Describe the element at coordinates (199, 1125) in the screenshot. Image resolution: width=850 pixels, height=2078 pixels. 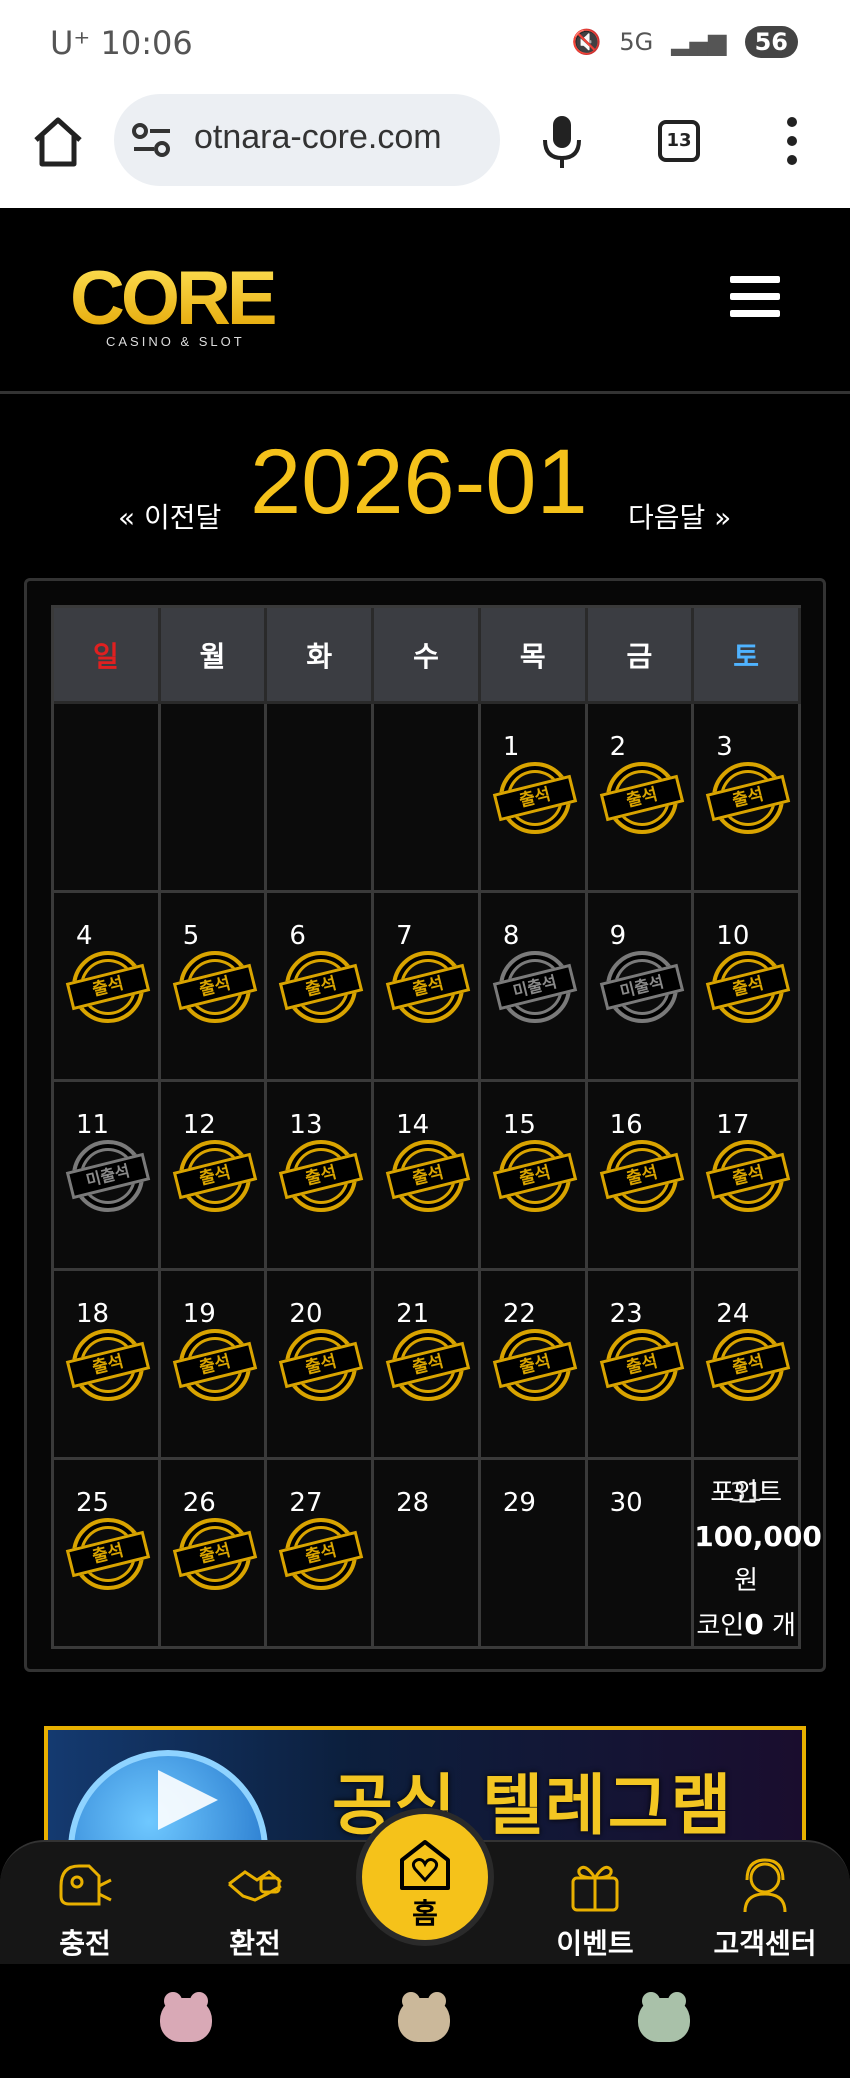
I see `day-number: 12` at that location.